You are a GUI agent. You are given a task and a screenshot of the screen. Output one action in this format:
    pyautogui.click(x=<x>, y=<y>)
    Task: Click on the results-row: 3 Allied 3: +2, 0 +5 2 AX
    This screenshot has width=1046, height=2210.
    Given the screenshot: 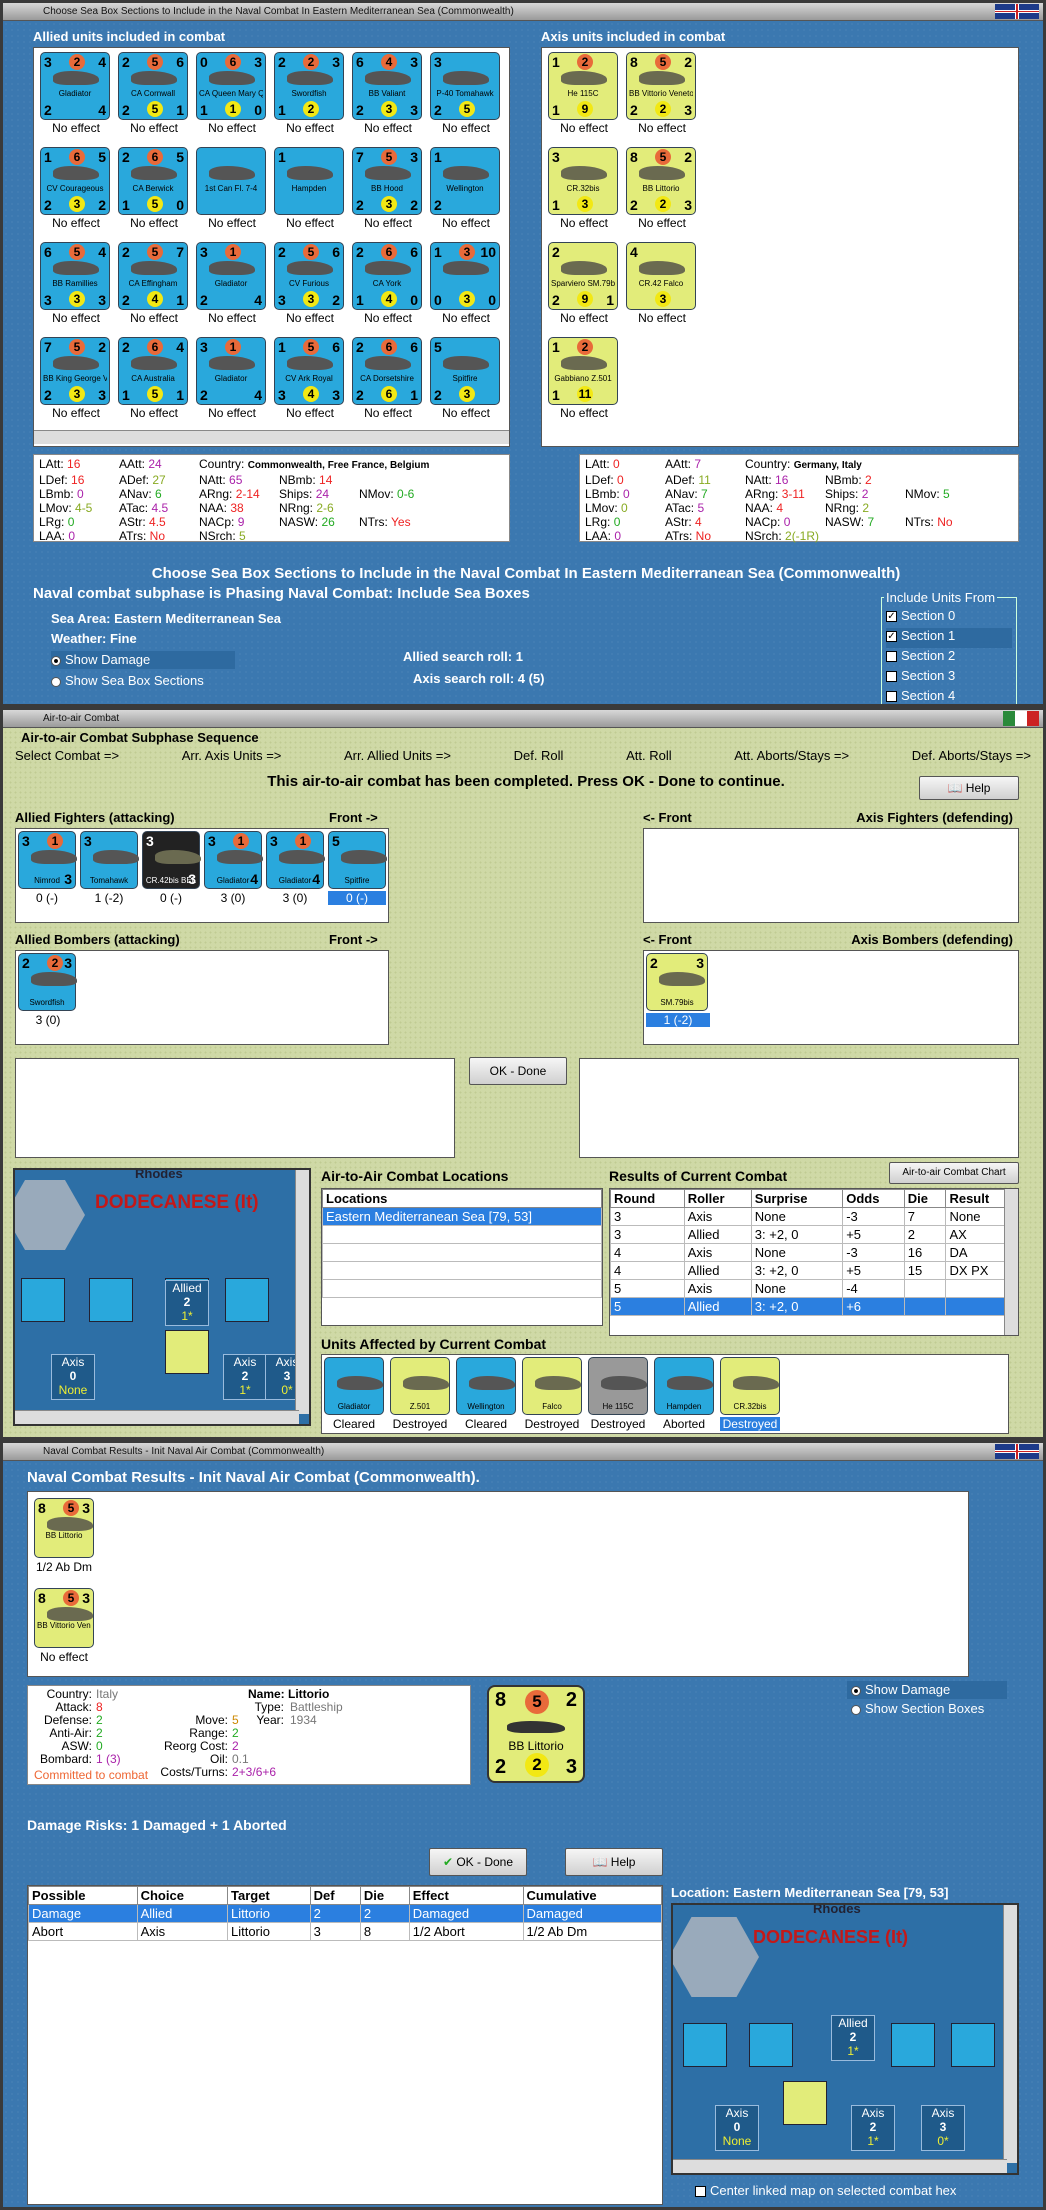 What is the action you would take?
    pyautogui.click(x=814, y=1234)
    